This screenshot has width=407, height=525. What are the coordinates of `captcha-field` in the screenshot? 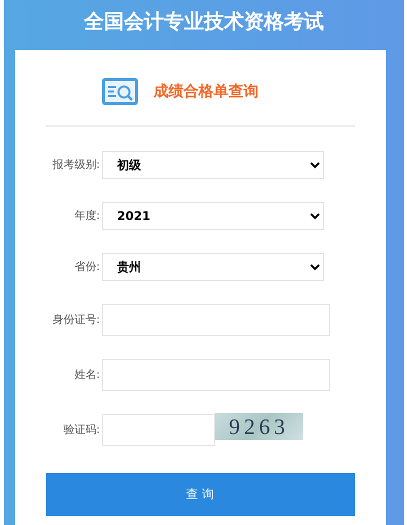 It's located at (158, 430).